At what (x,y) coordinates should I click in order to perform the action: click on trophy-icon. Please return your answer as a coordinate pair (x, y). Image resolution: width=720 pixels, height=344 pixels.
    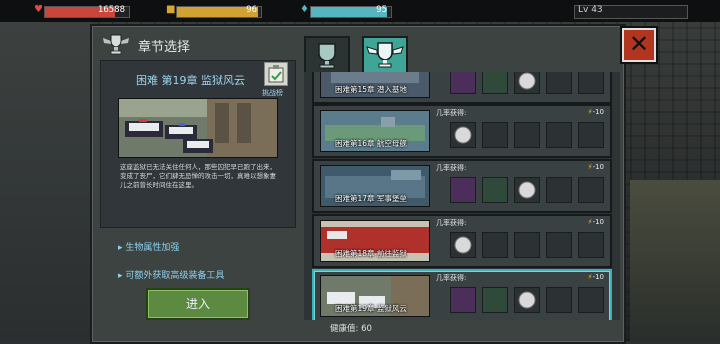
    Looking at the image, I should click on (327, 56).